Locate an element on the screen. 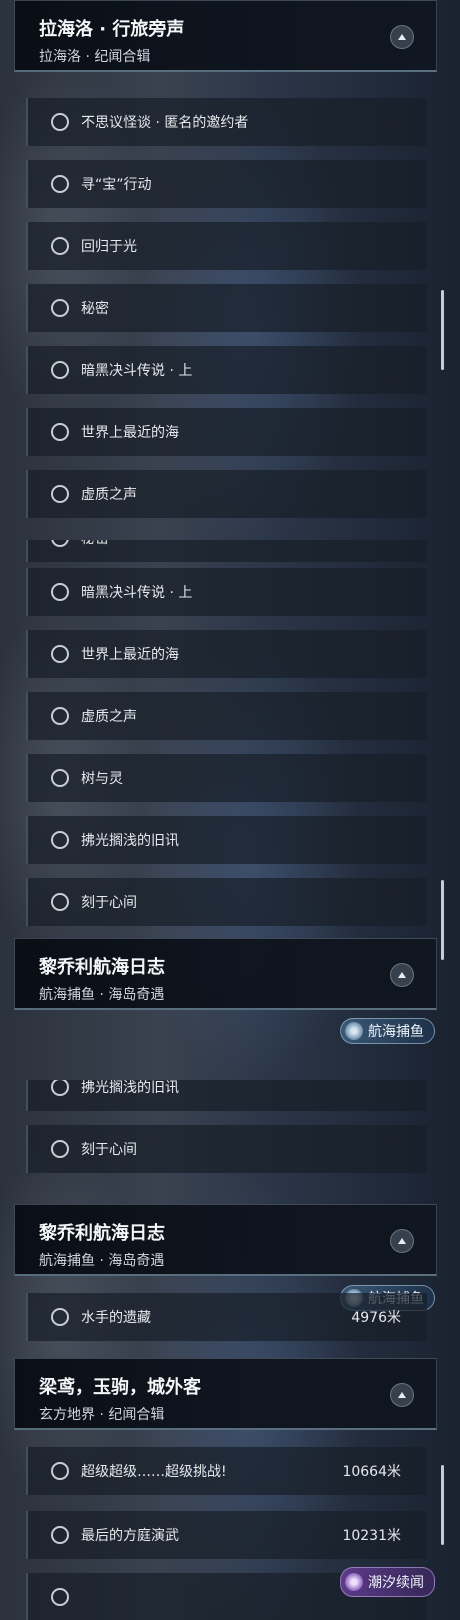 This screenshot has height=1620, width=460. section-header-lahailo: 拉海洛 · 行旅旁声 拉海洛 · 纪闻合辑 is located at coordinates (225, 36).